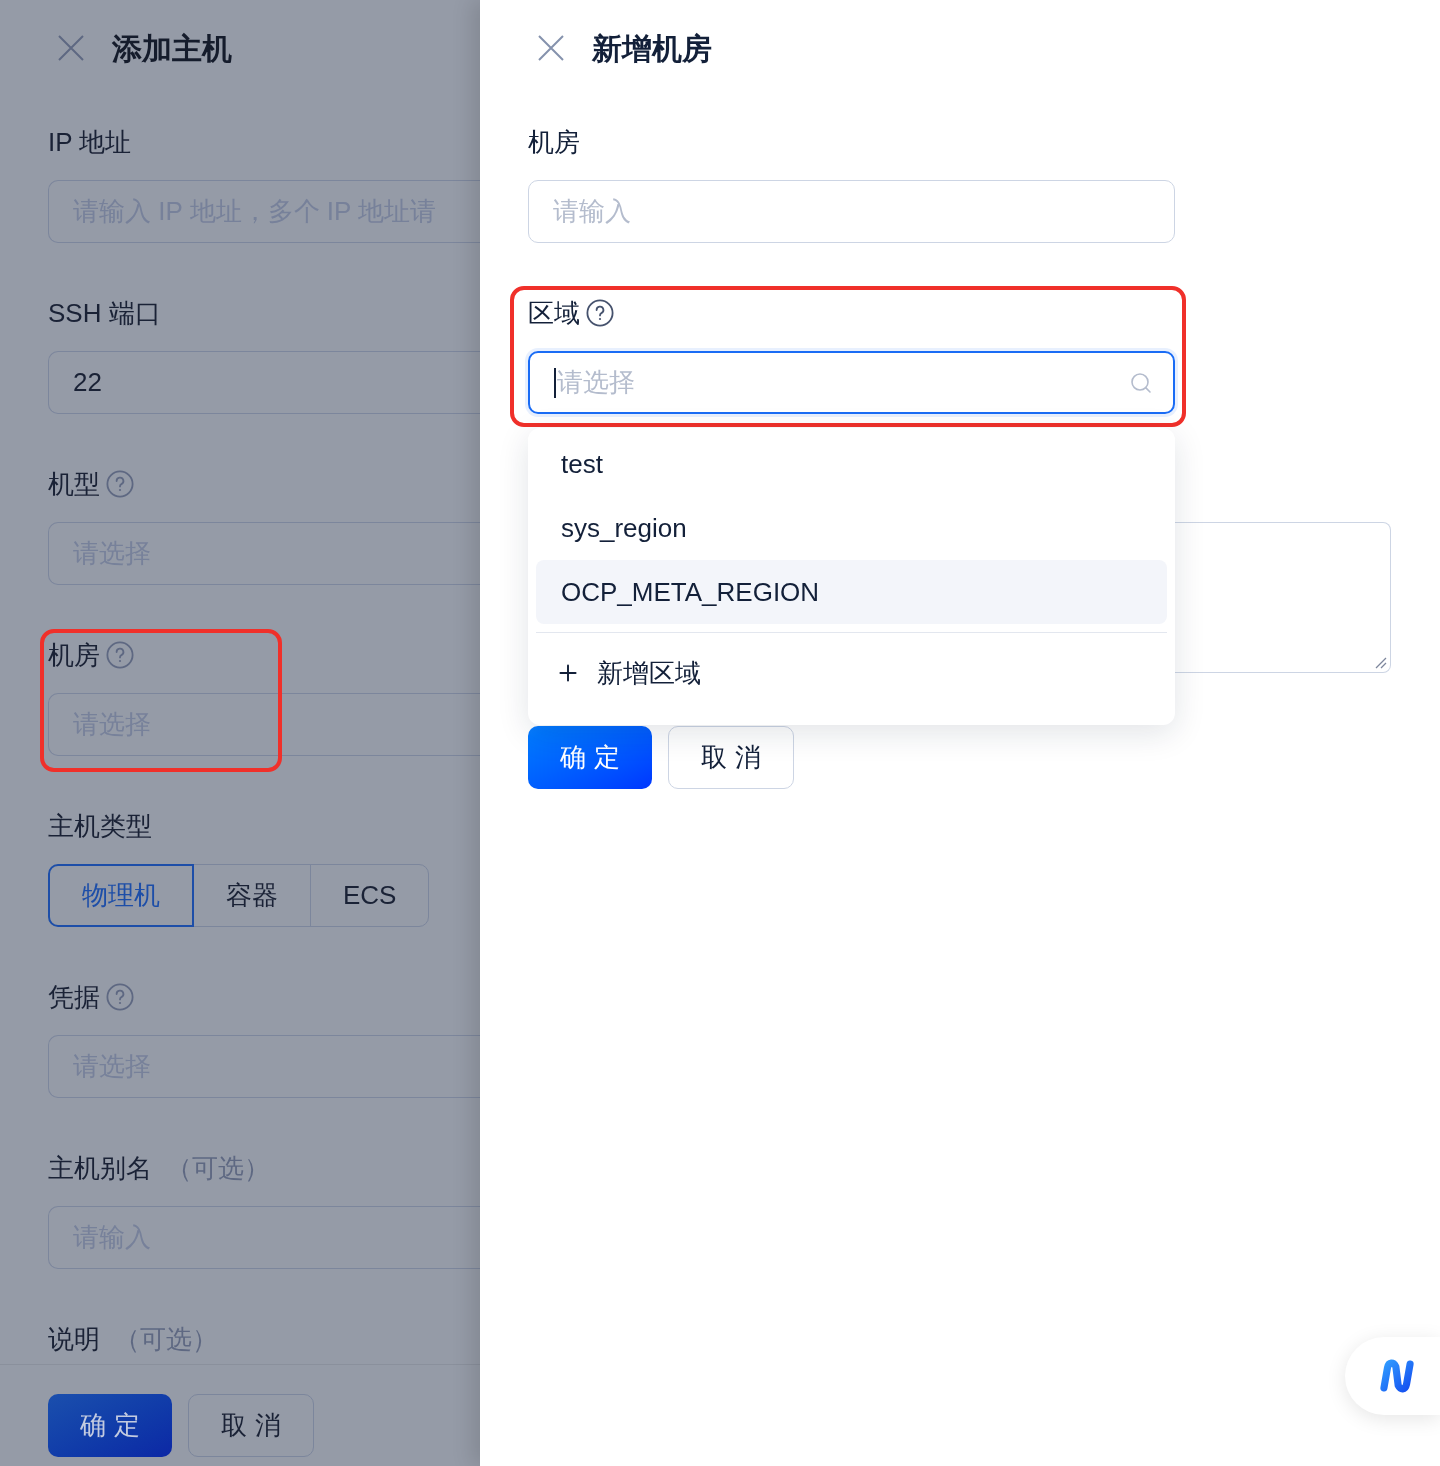  Describe the element at coordinates (1381, 663) in the screenshot. I see `resize-handle-icon` at that location.